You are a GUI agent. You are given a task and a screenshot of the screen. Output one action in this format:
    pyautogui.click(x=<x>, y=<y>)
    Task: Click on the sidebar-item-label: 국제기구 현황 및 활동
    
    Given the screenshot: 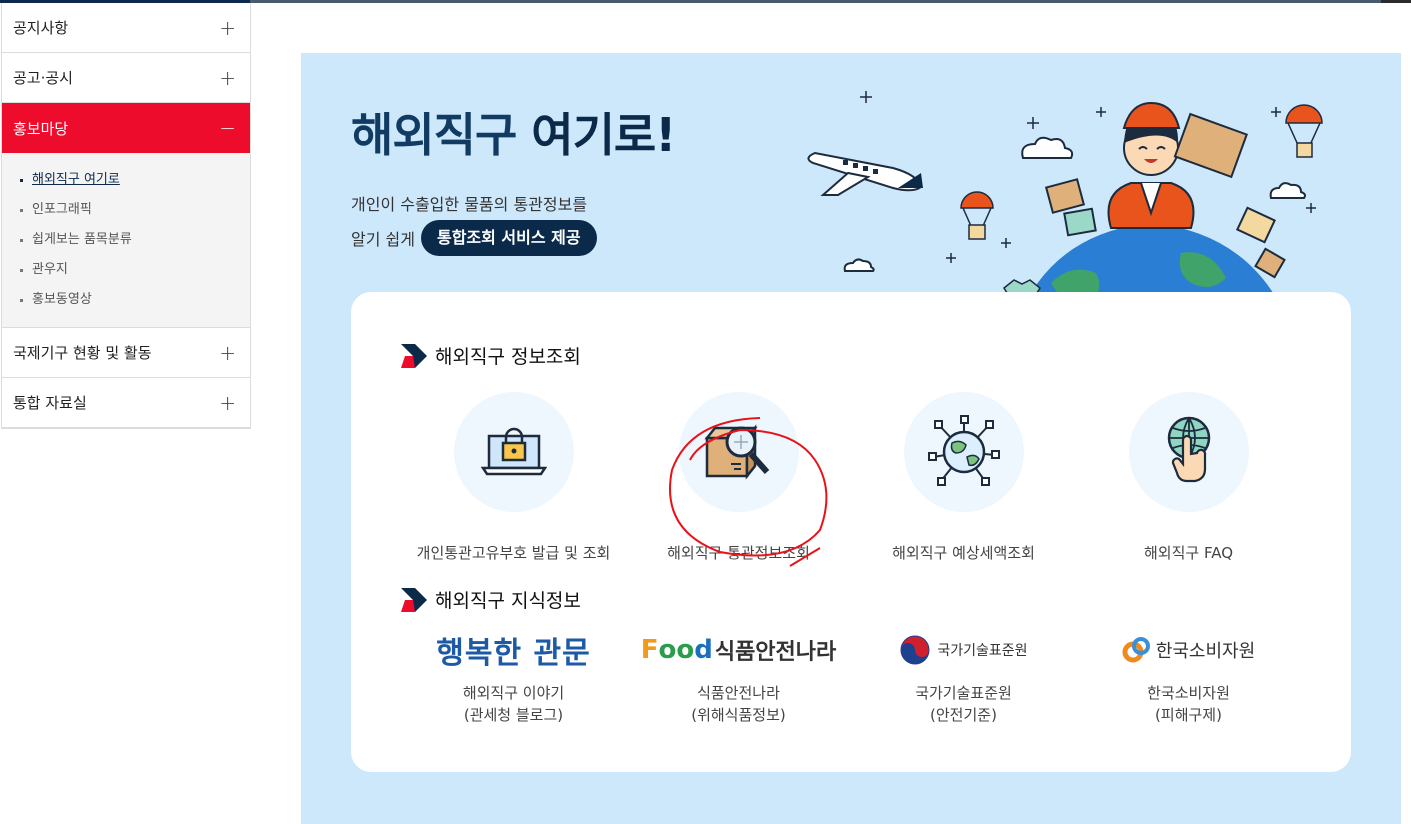 What is the action you would take?
    pyautogui.click(x=82, y=353)
    